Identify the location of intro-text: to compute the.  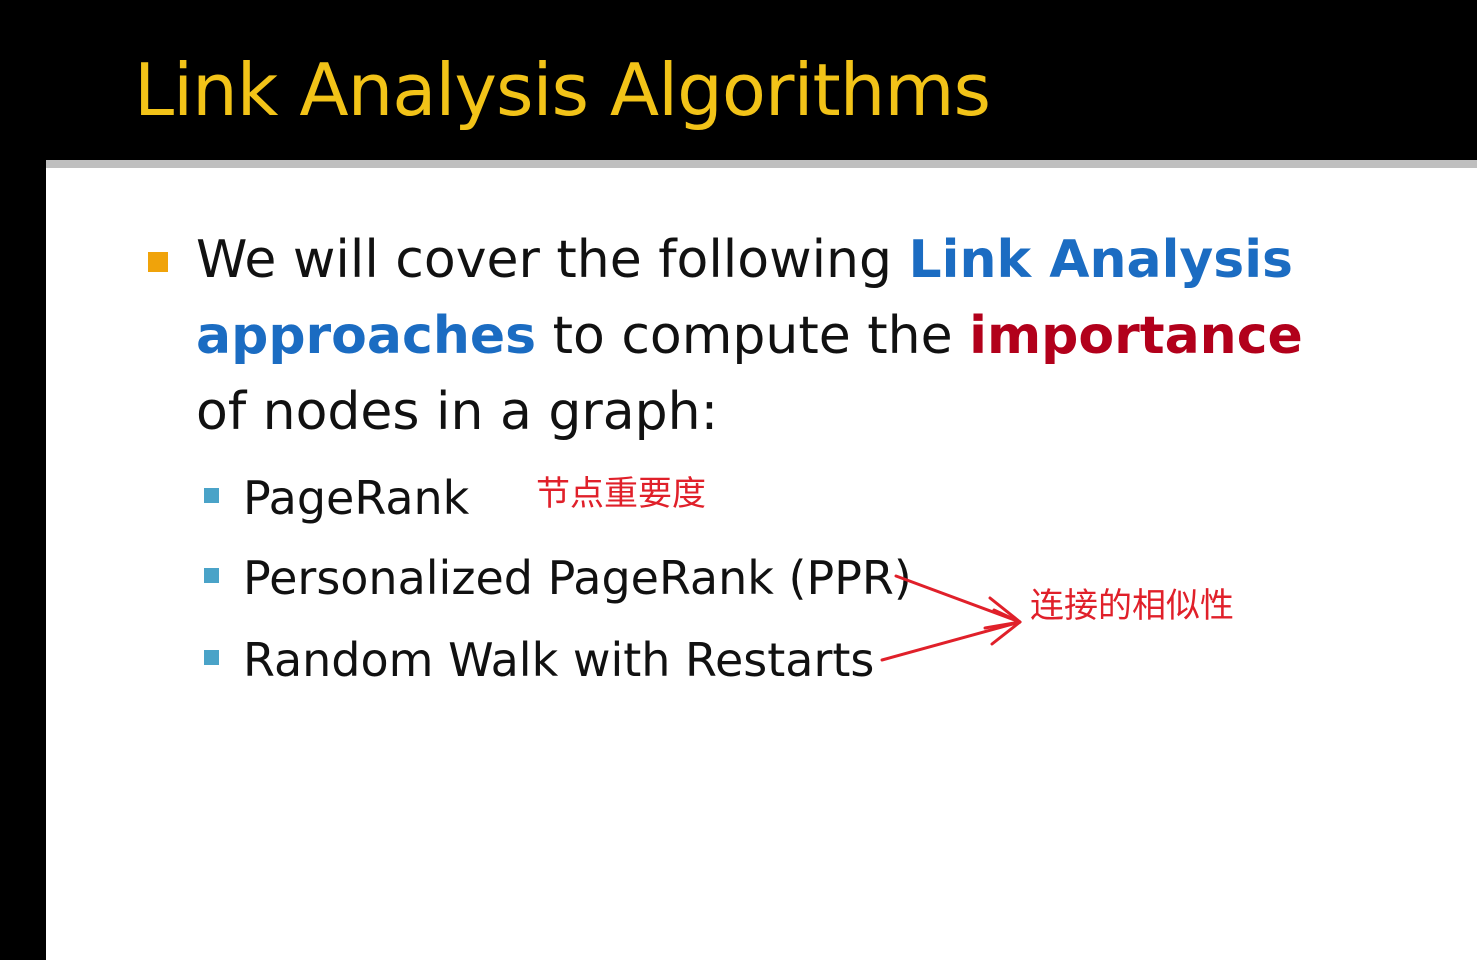
(753, 336).